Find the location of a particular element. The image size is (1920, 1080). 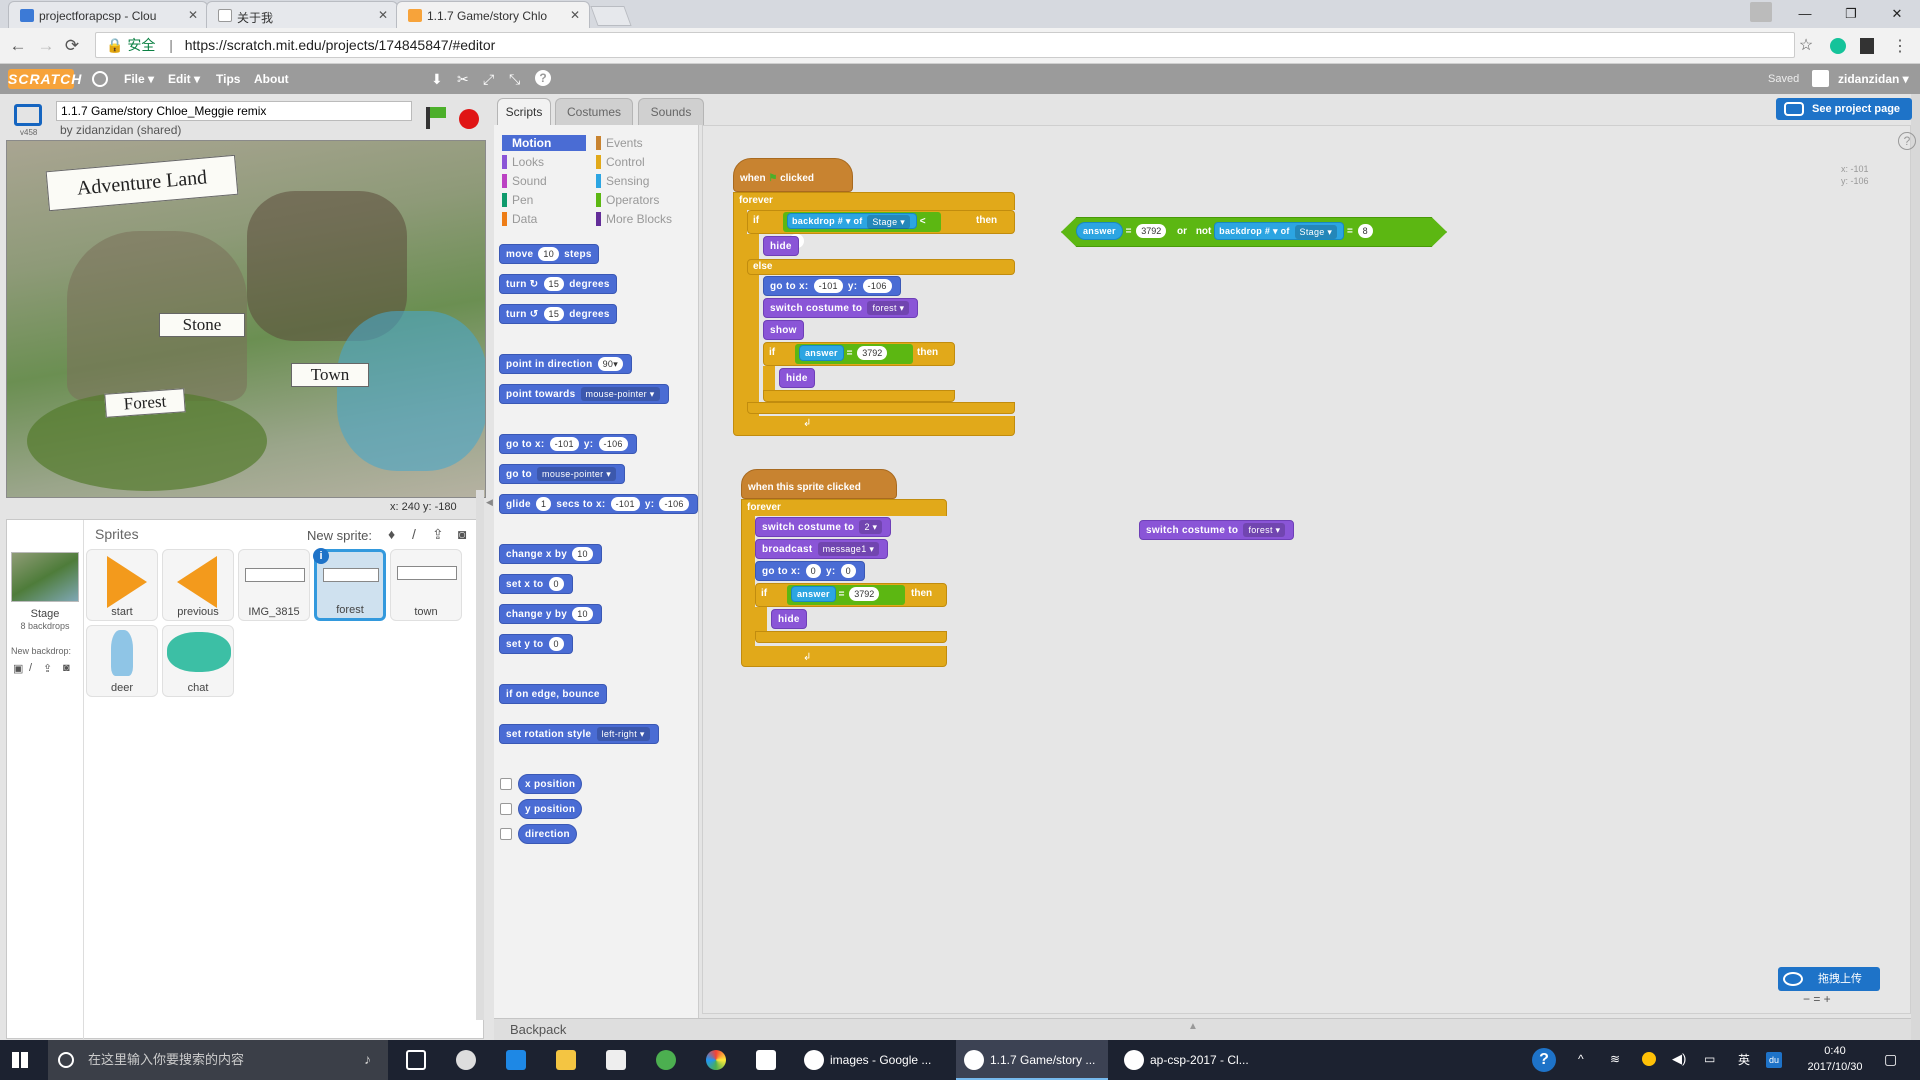

switch-costume-block: switch costume to forest ▾ is located at coordinates (841, 308).